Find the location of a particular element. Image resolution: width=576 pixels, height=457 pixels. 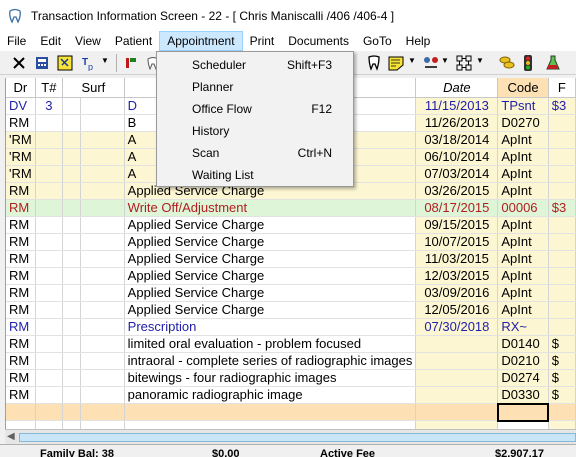

menu-edit: Edit is located at coordinates (50, 41).